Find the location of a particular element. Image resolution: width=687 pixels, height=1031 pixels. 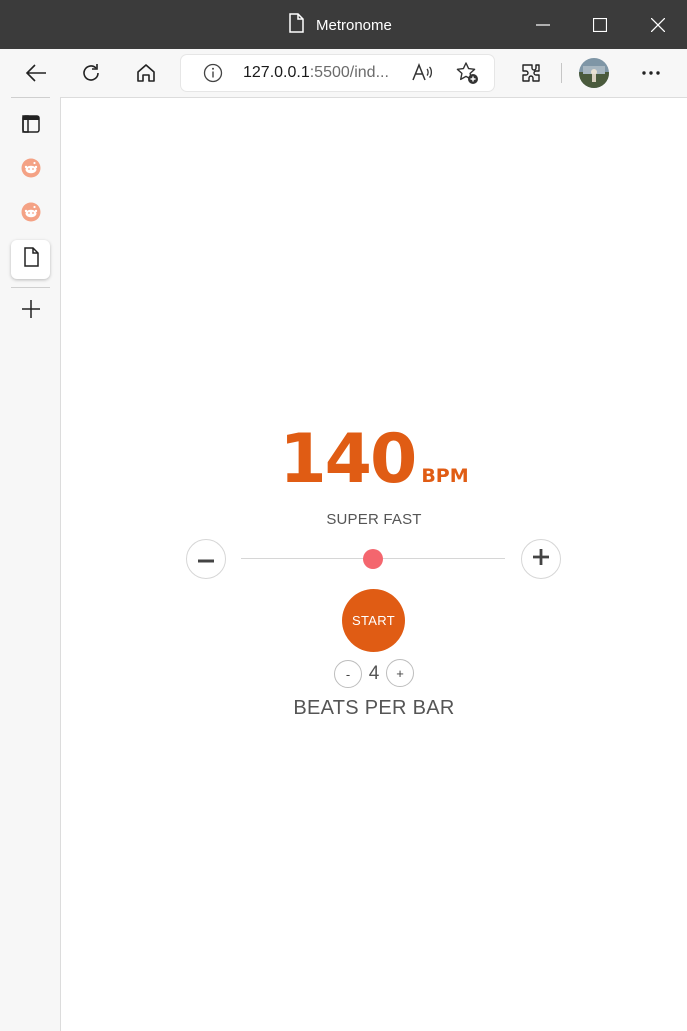

add-favorite-icon is located at coordinates (467, 75).